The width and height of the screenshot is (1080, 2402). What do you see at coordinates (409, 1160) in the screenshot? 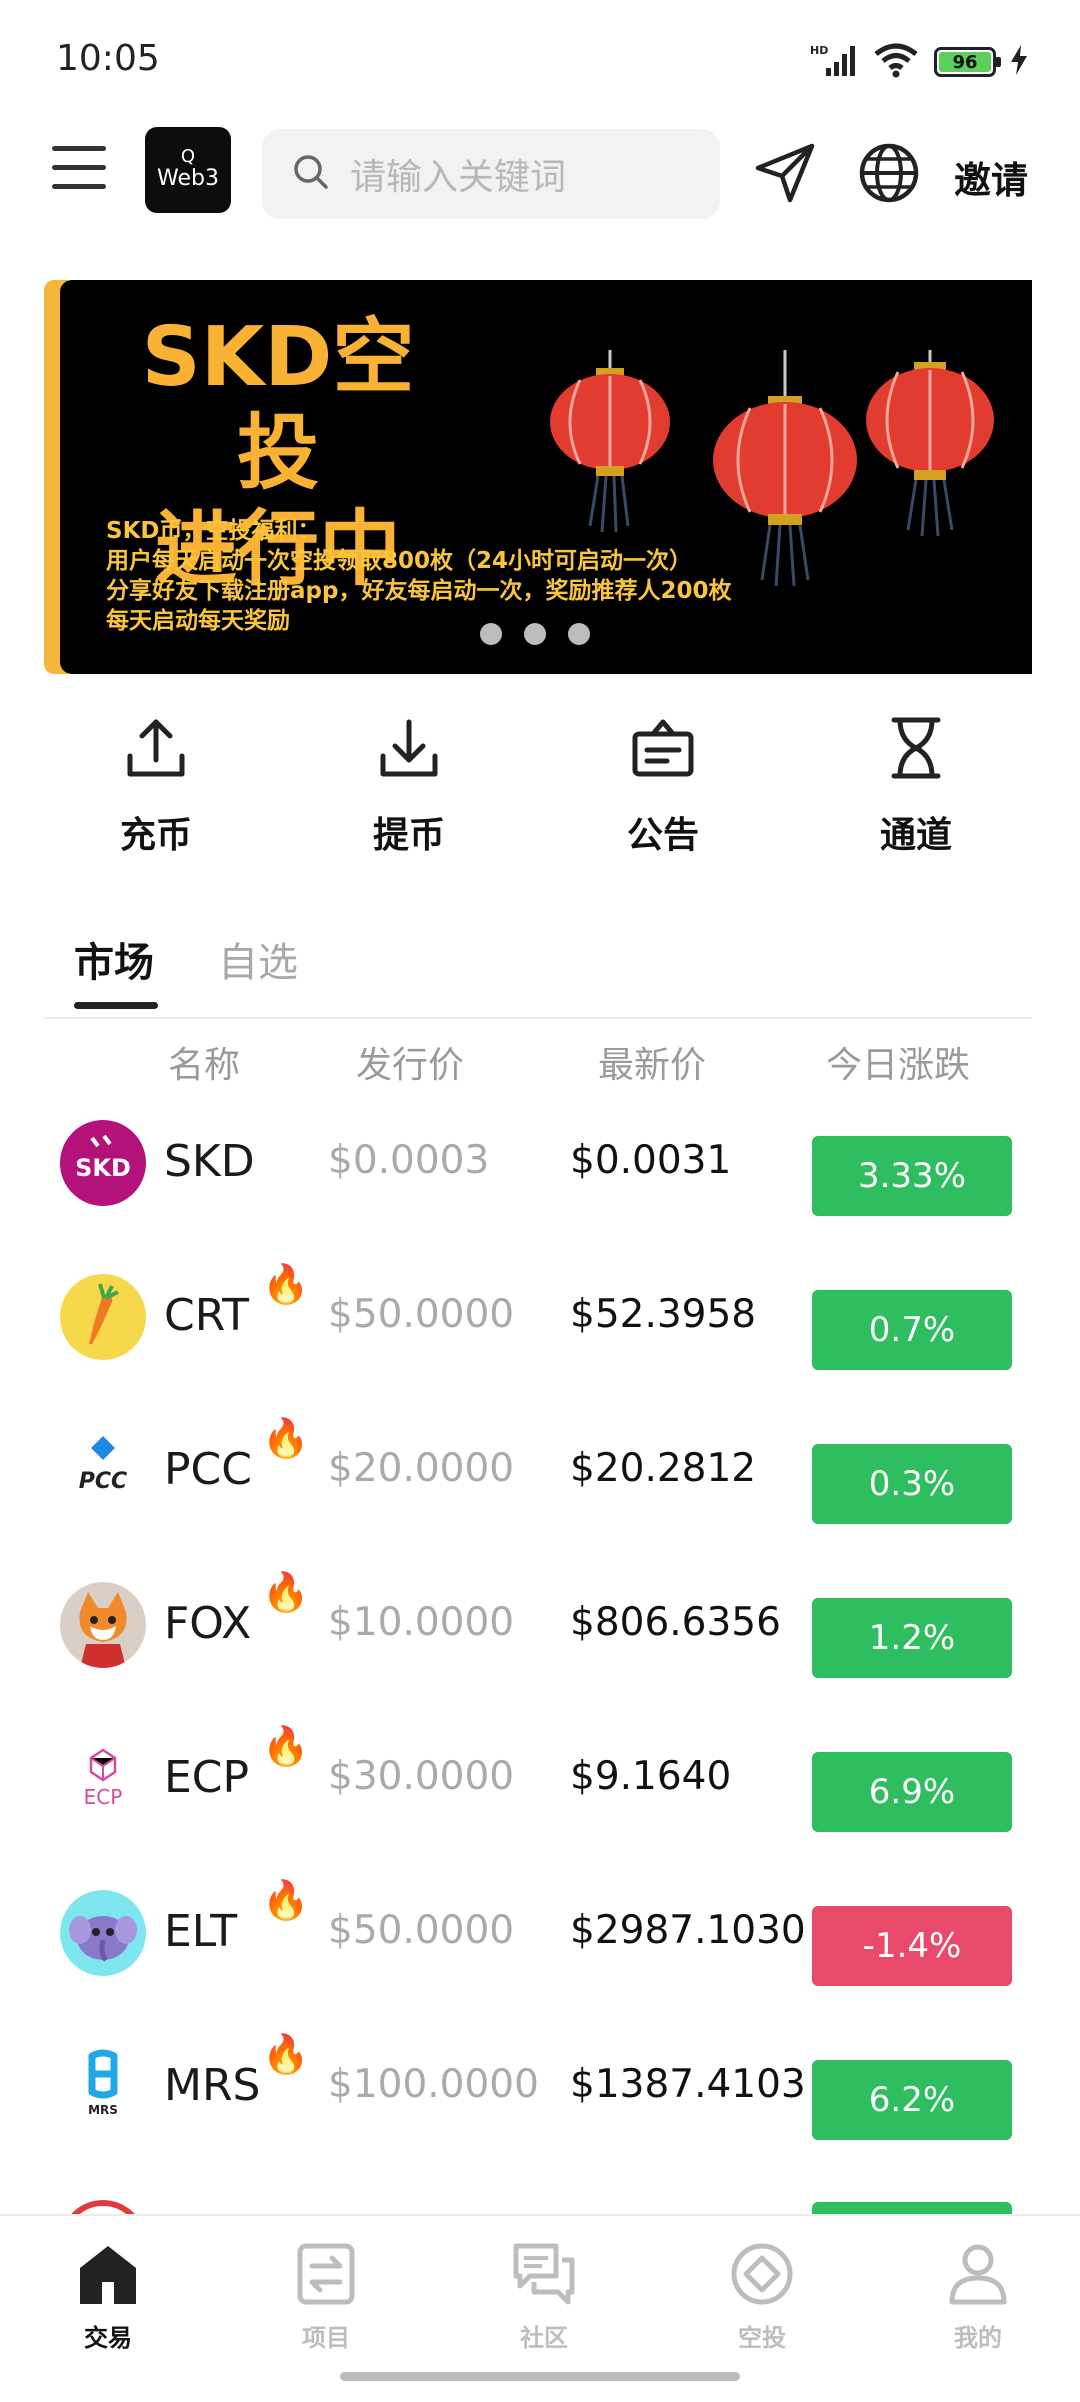
I see `issue-price: $0.0003` at bounding box center [409, 1160].